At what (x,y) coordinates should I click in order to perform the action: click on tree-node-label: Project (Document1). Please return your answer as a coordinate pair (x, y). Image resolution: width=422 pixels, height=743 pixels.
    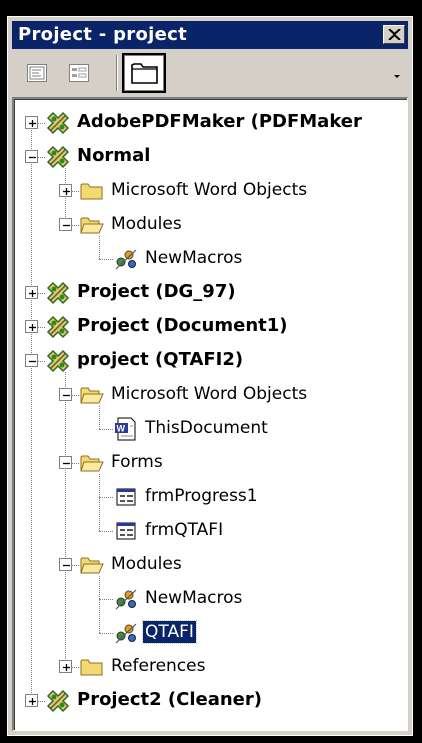
    Looking at the image, I should click on (182, 326).